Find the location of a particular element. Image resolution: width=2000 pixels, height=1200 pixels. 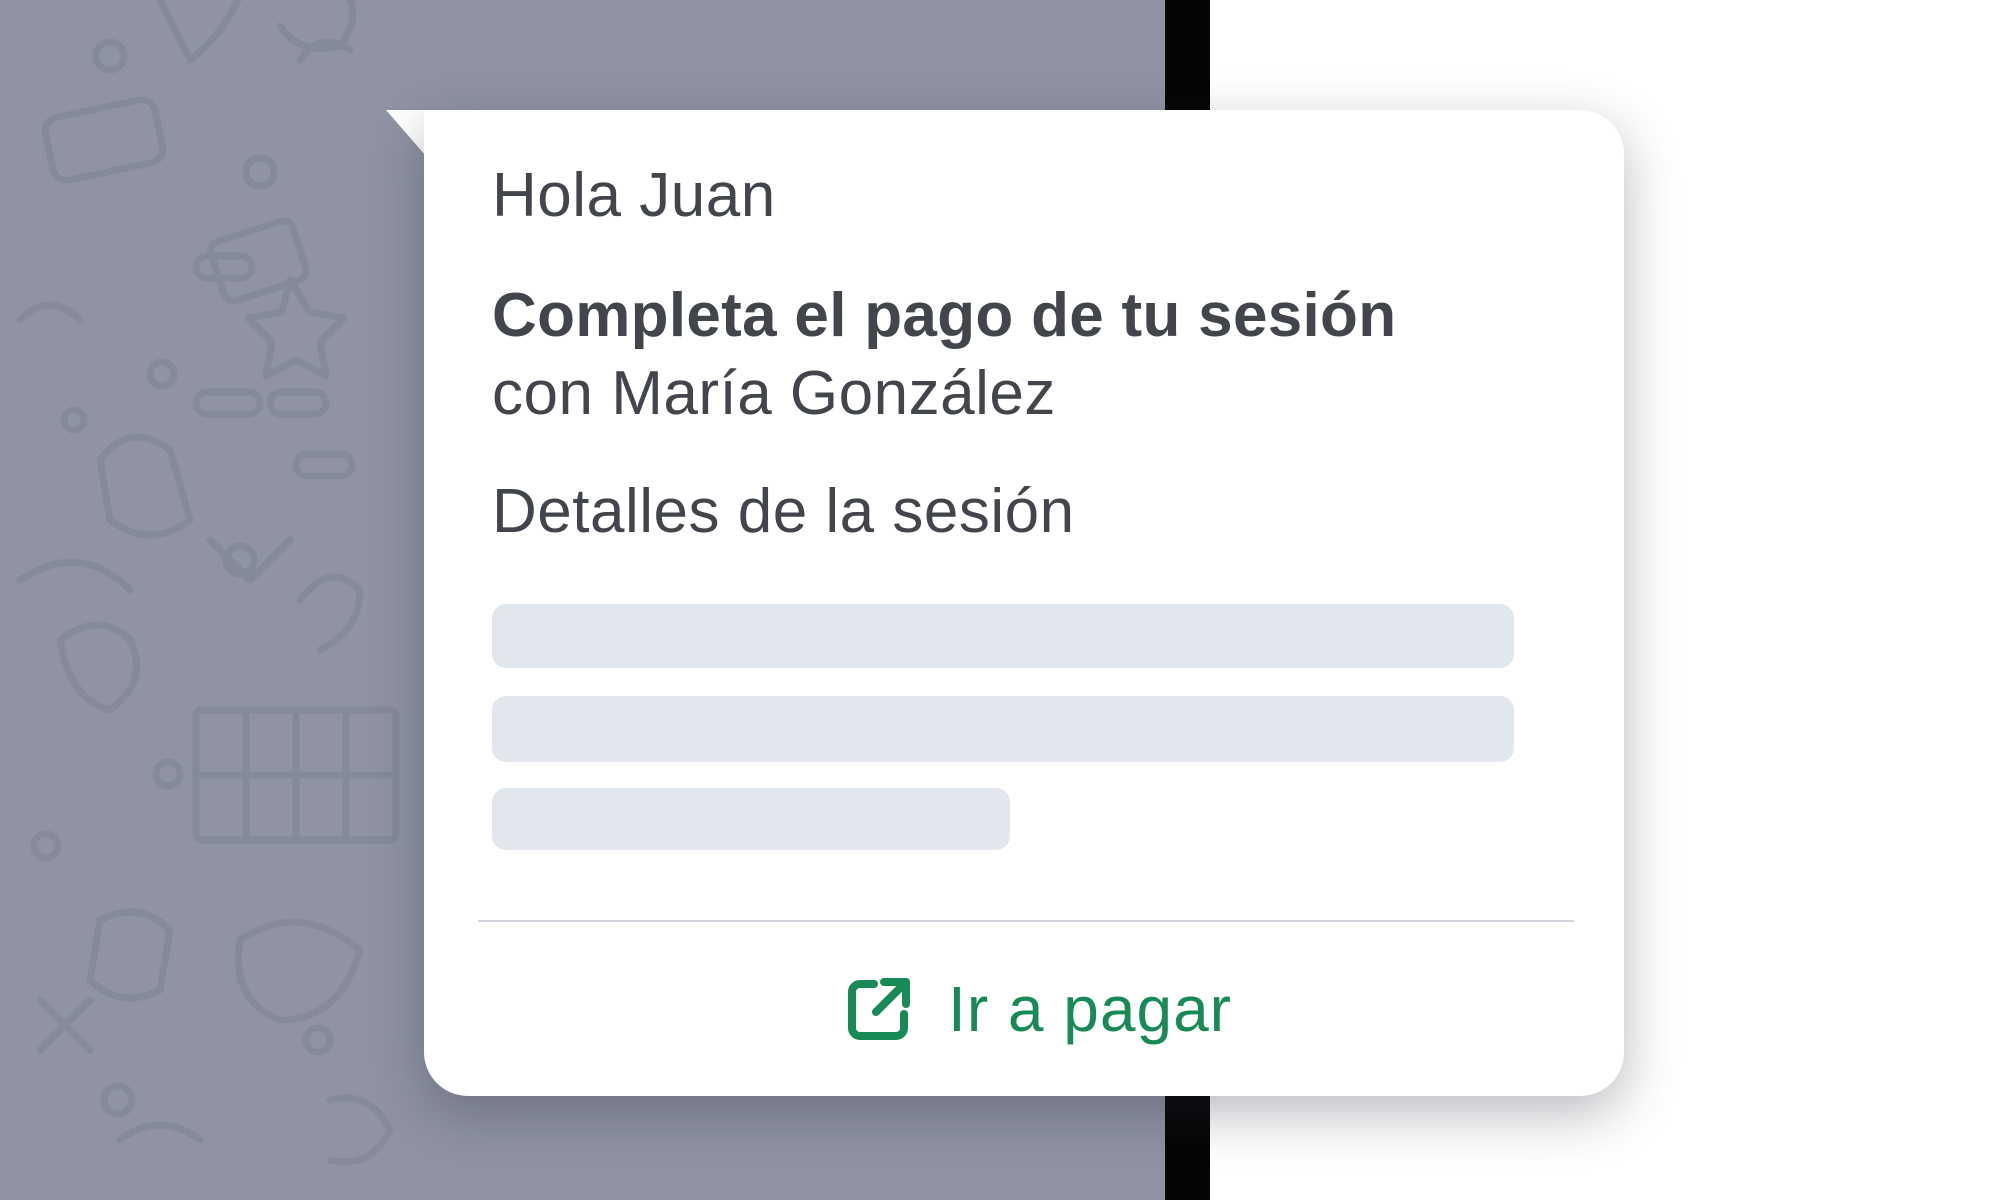

greeting-text: Hola Juan is located at coordinates (634, 195).